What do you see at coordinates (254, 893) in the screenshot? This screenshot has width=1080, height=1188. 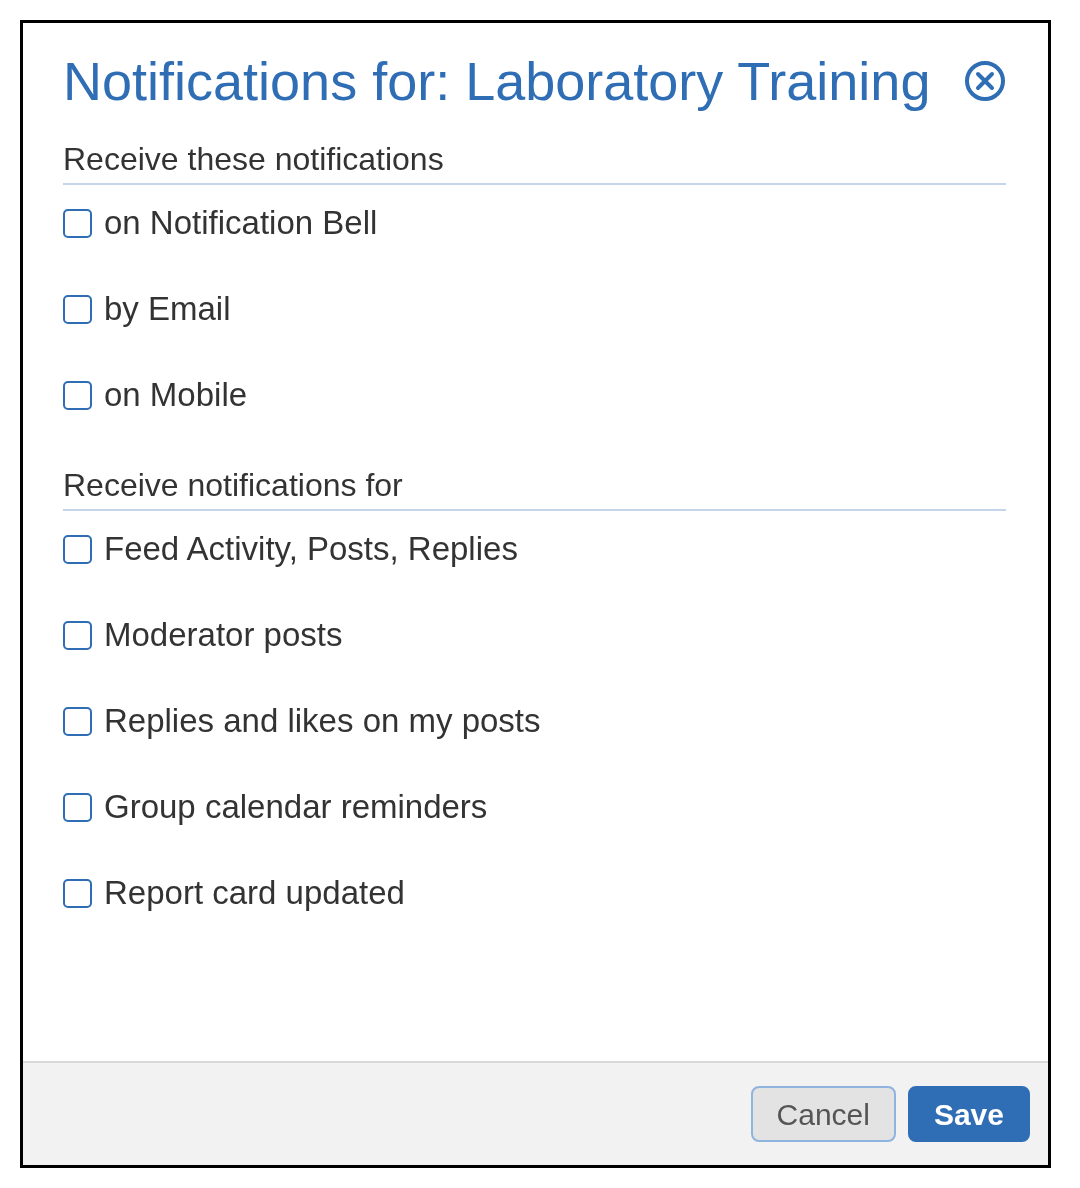 I see `option-label: Report card updated` at bounding box center [254, 893].